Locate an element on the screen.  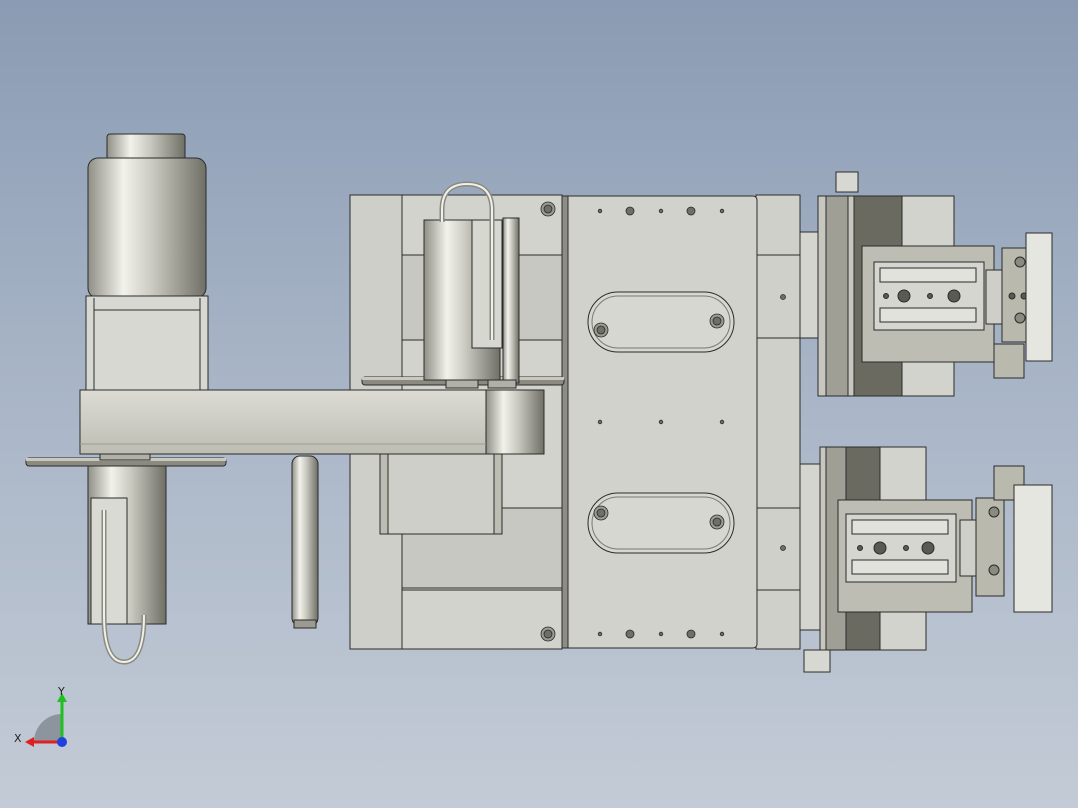
swing-arm is located at coordinates (312, 422).